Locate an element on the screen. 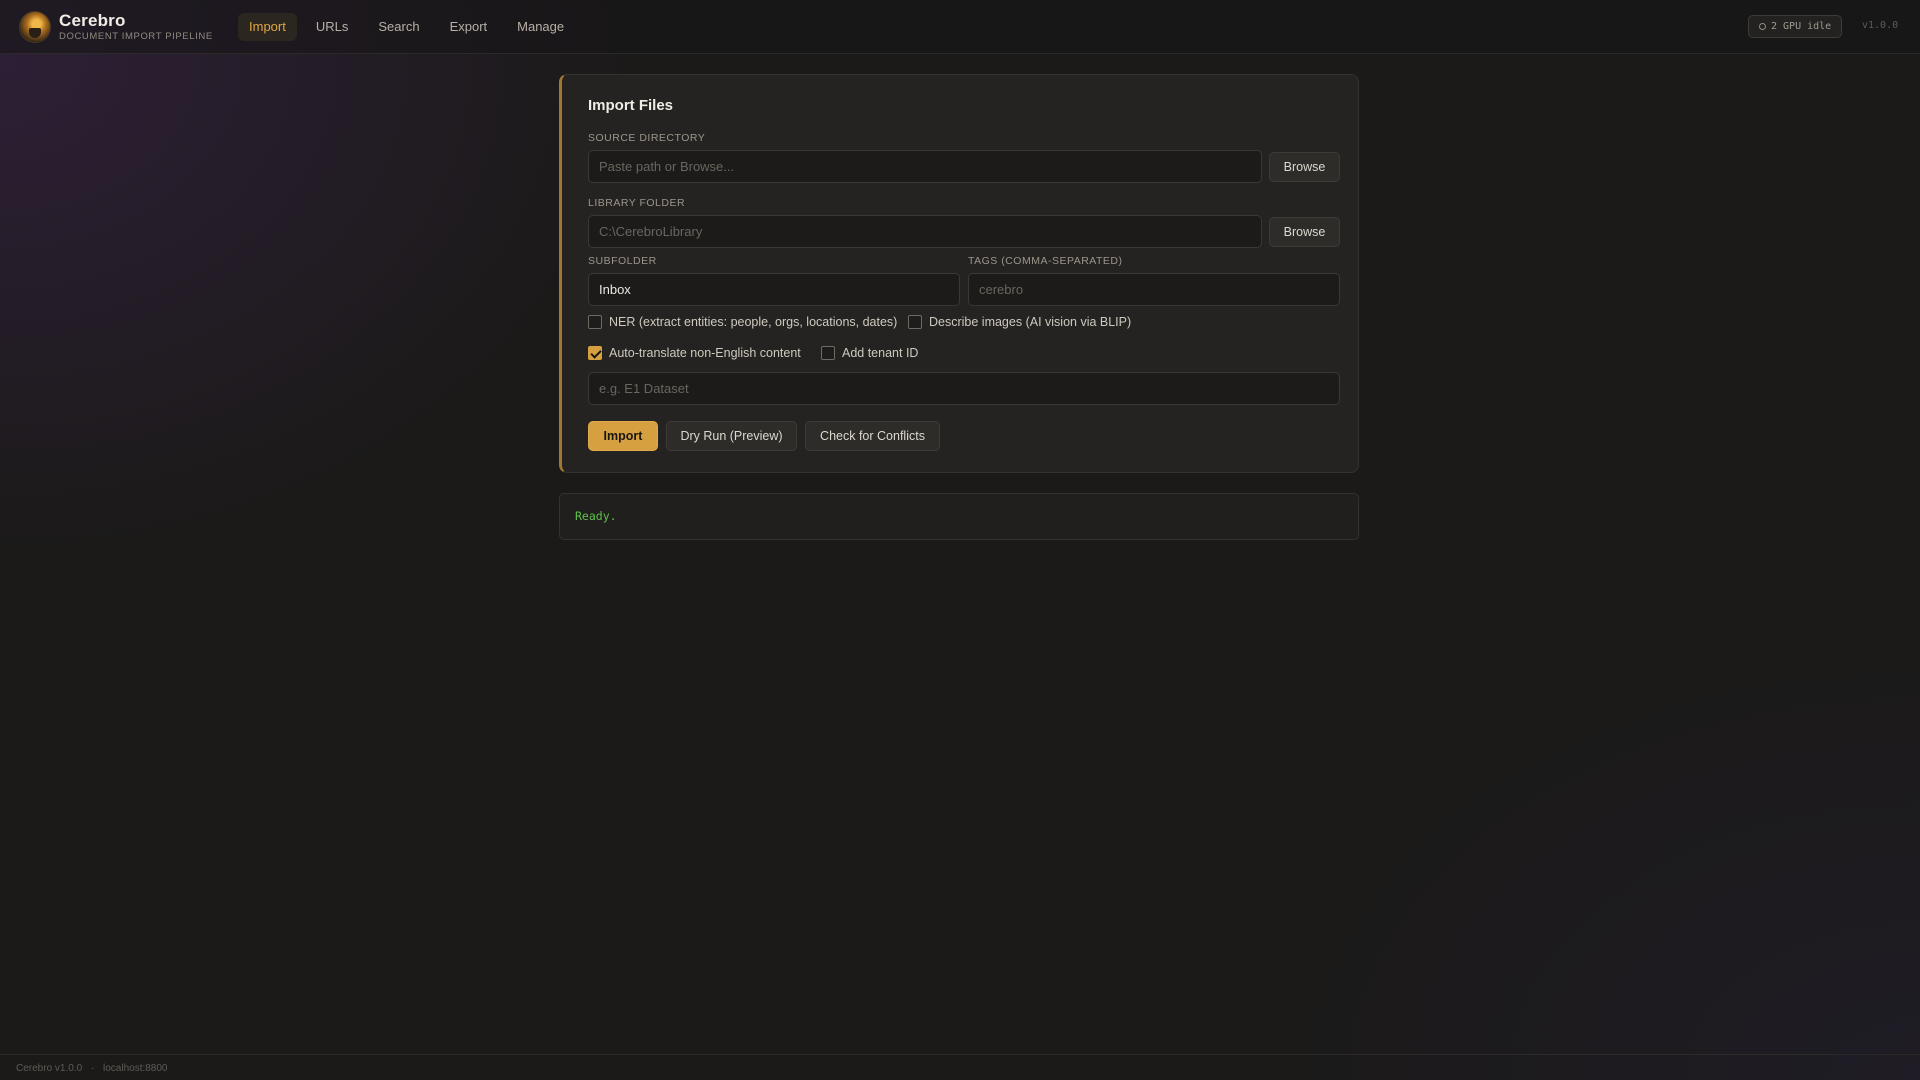 The image size is (1920, 1080). tab-export: Export is located at coordinates (469, 27).